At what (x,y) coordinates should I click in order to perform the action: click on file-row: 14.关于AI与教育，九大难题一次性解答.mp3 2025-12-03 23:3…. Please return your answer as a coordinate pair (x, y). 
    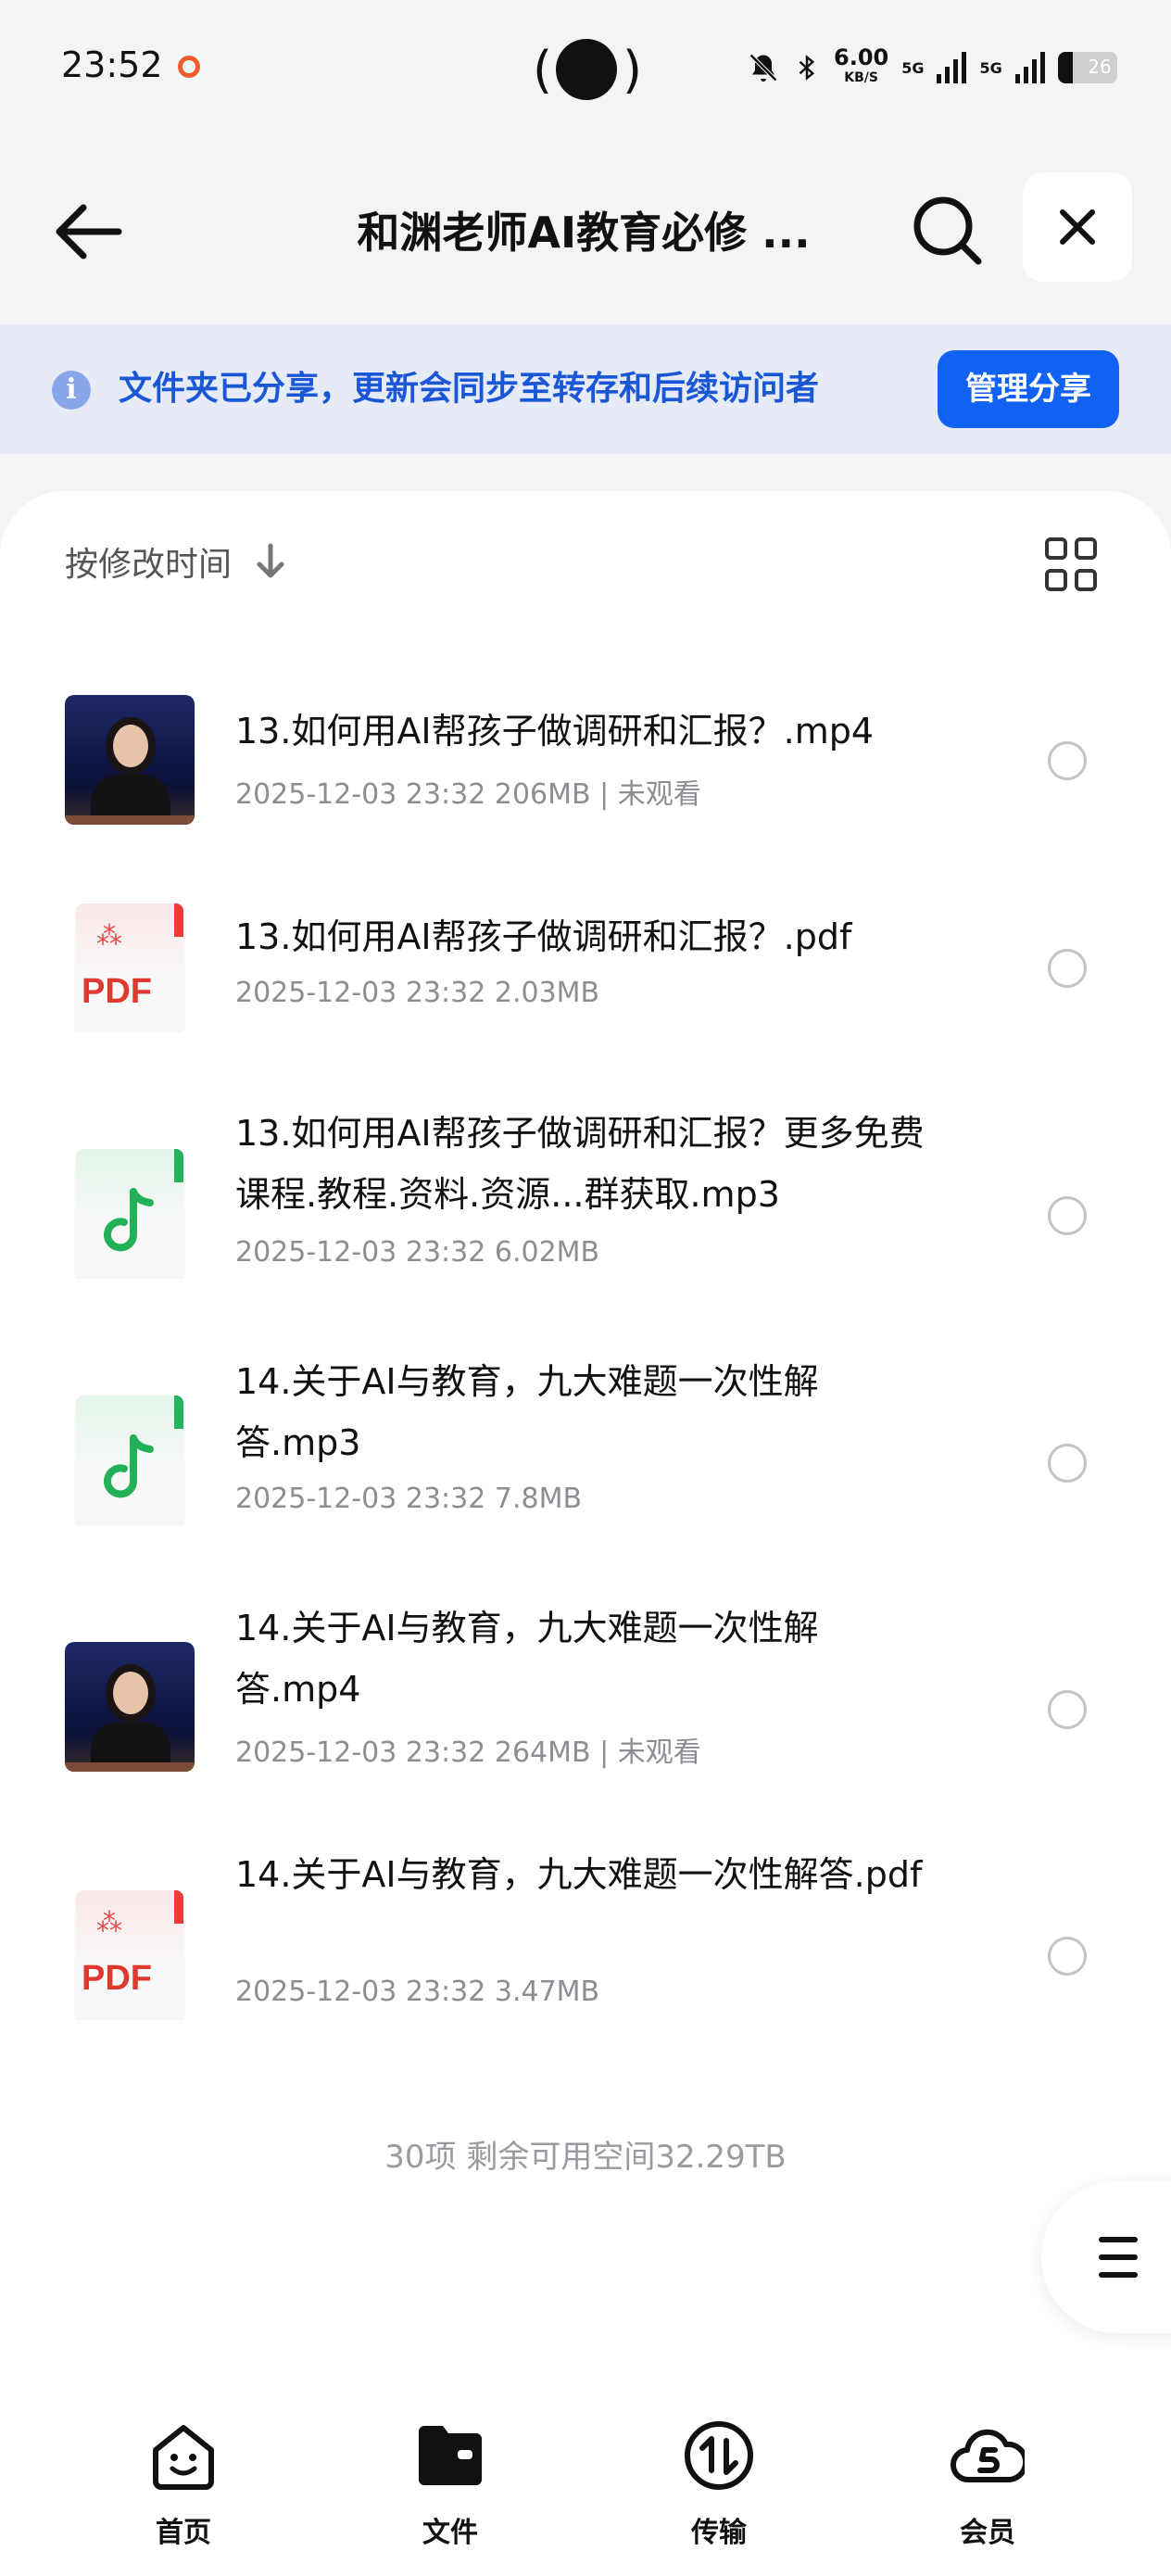
    Looking at the image, I should click on (585, 1474).